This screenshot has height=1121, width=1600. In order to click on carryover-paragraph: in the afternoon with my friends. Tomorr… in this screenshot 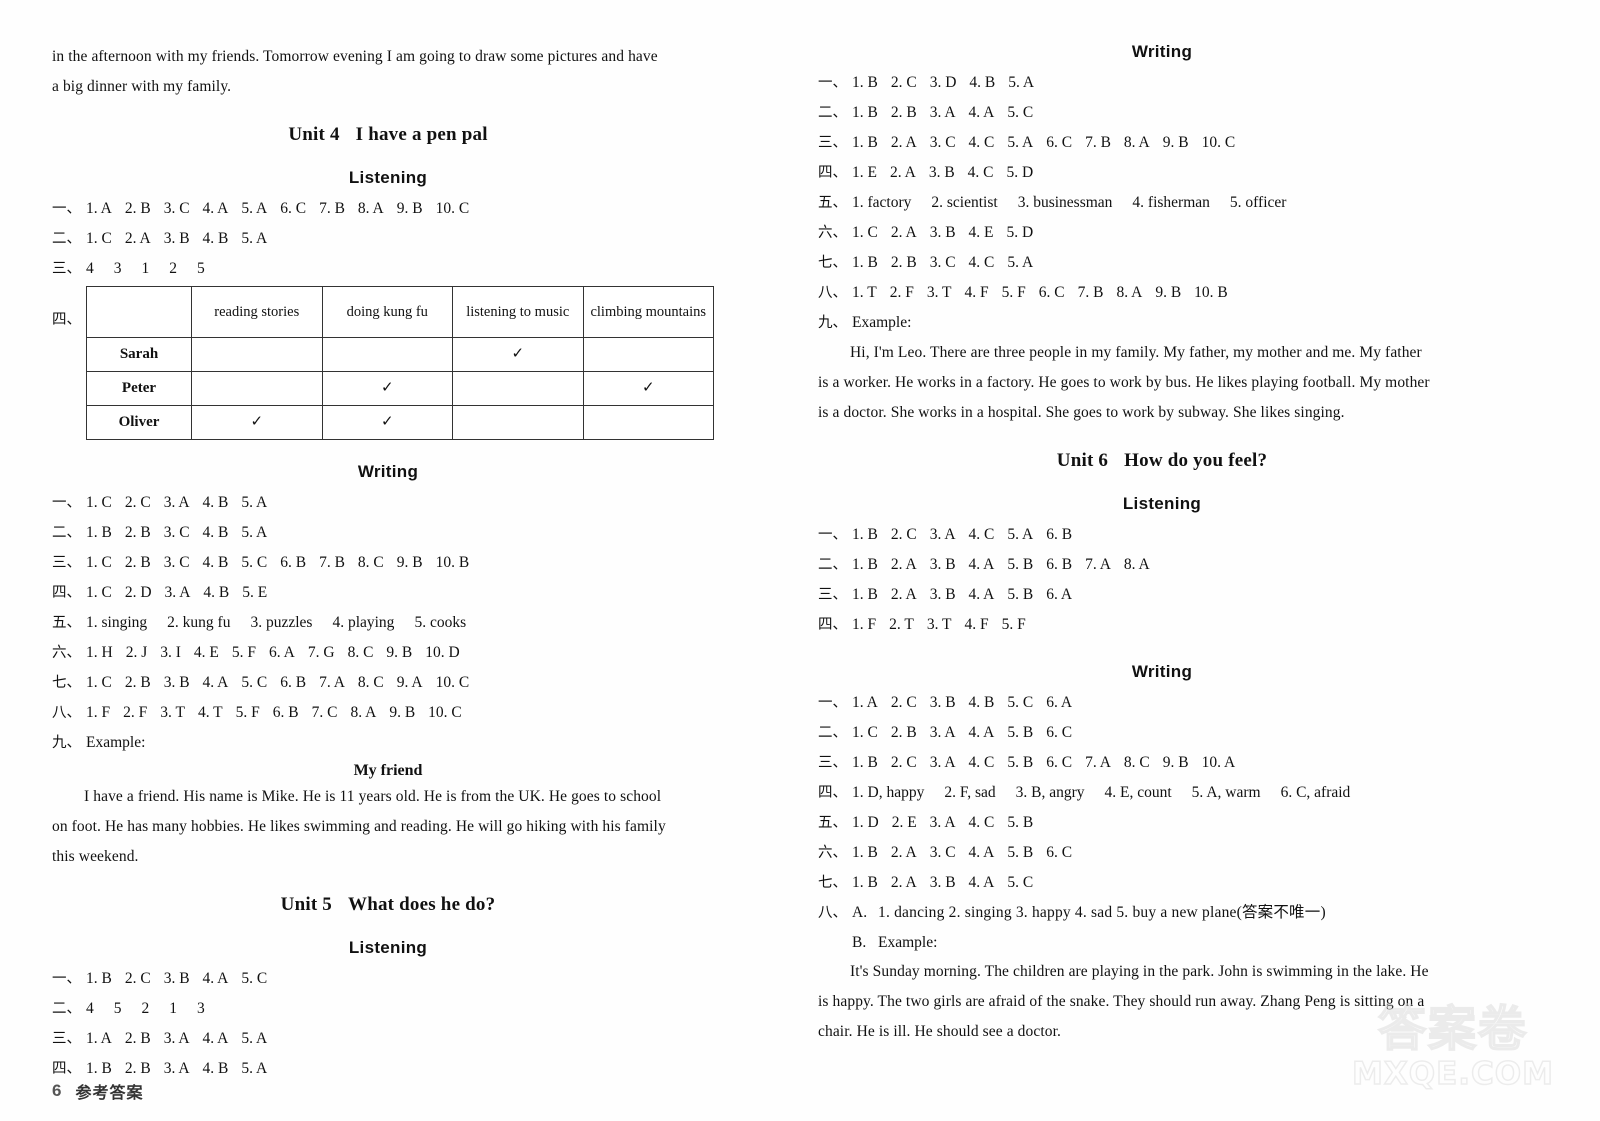, I will do `click(388, 72)`.